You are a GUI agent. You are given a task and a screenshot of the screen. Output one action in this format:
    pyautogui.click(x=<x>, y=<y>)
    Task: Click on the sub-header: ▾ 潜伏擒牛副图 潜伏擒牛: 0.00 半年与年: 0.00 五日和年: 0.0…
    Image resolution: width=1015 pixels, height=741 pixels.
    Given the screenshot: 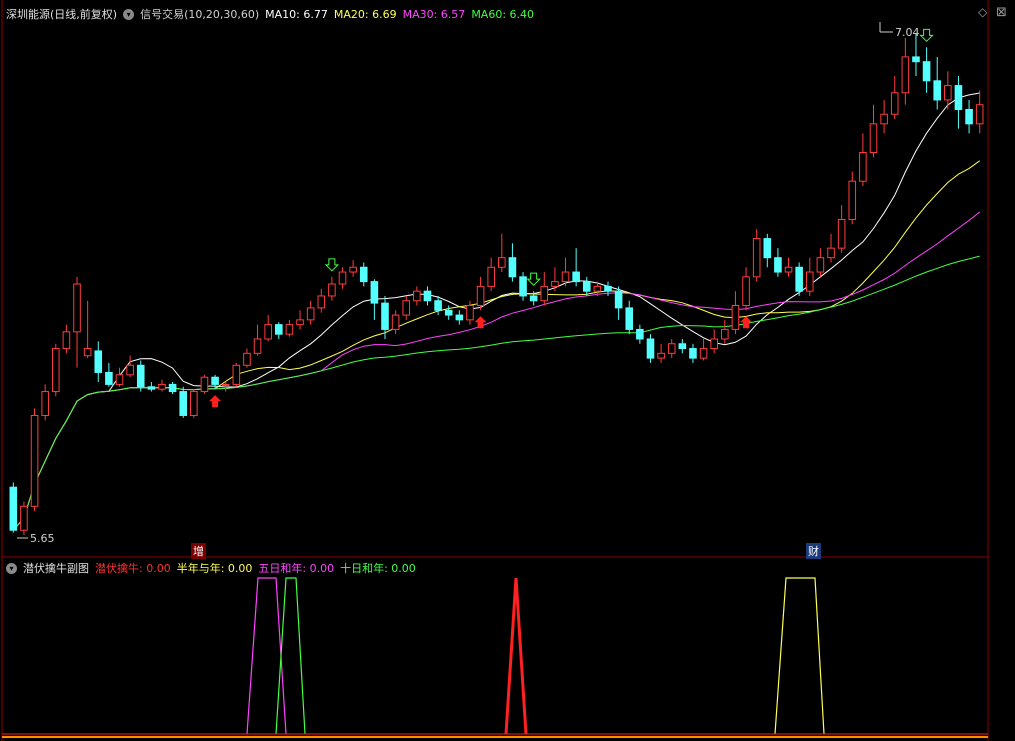 What is the action you would take?
    pyautogui.click(x=214, y=568)
    